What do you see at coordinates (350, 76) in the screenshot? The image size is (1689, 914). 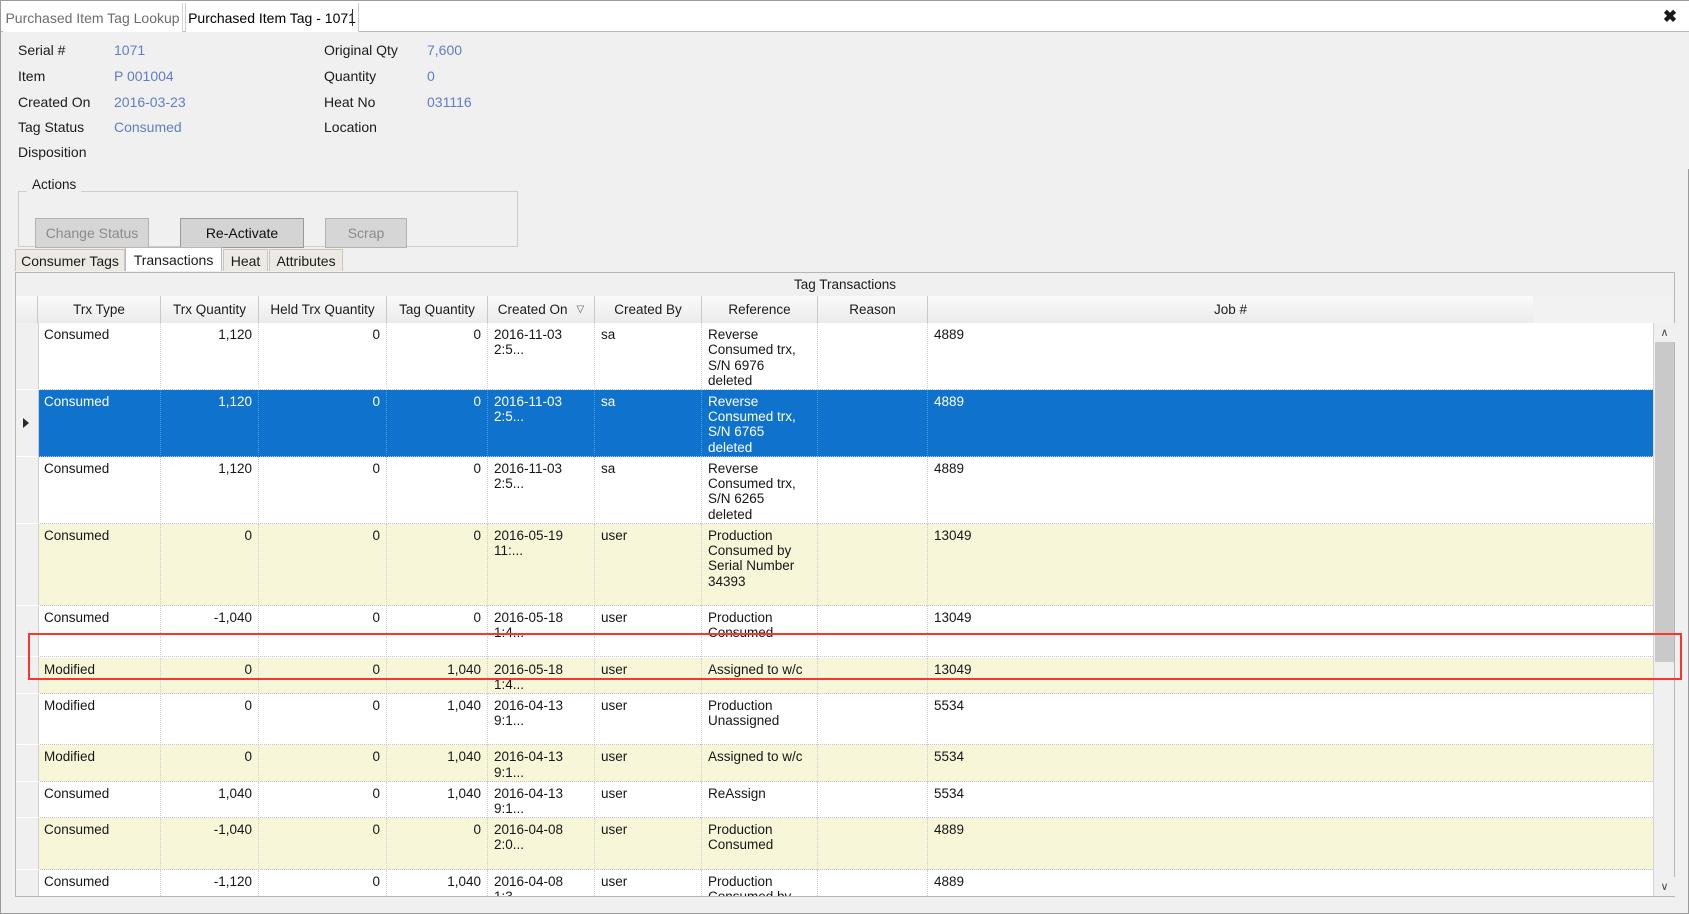 I see `label-quantity: Quantity` at bounding box center [350, 76].